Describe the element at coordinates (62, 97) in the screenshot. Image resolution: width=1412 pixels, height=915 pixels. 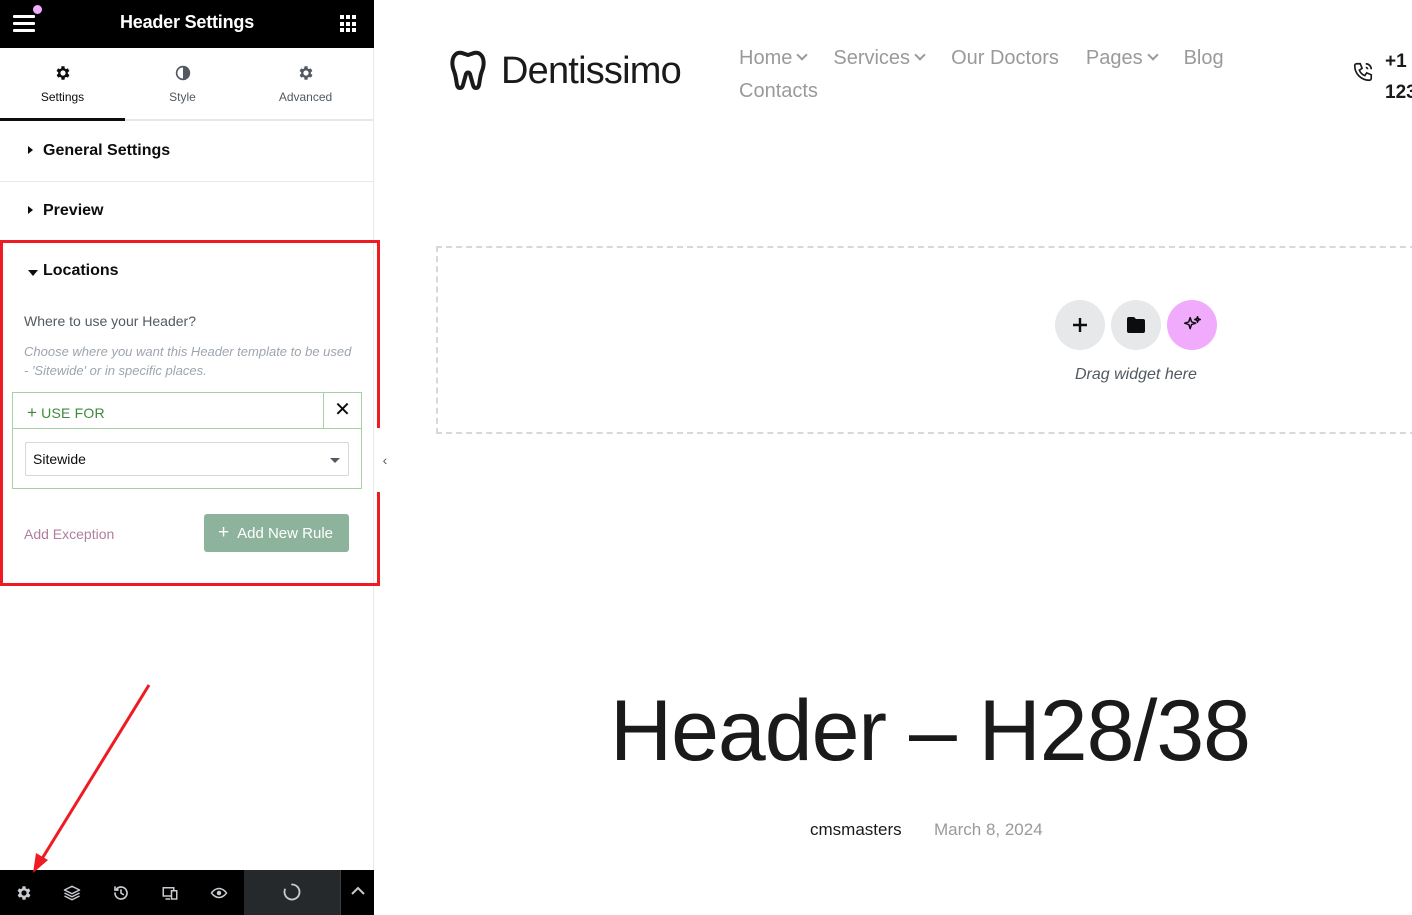
I see `tab-settings-label: Settings` at that location.